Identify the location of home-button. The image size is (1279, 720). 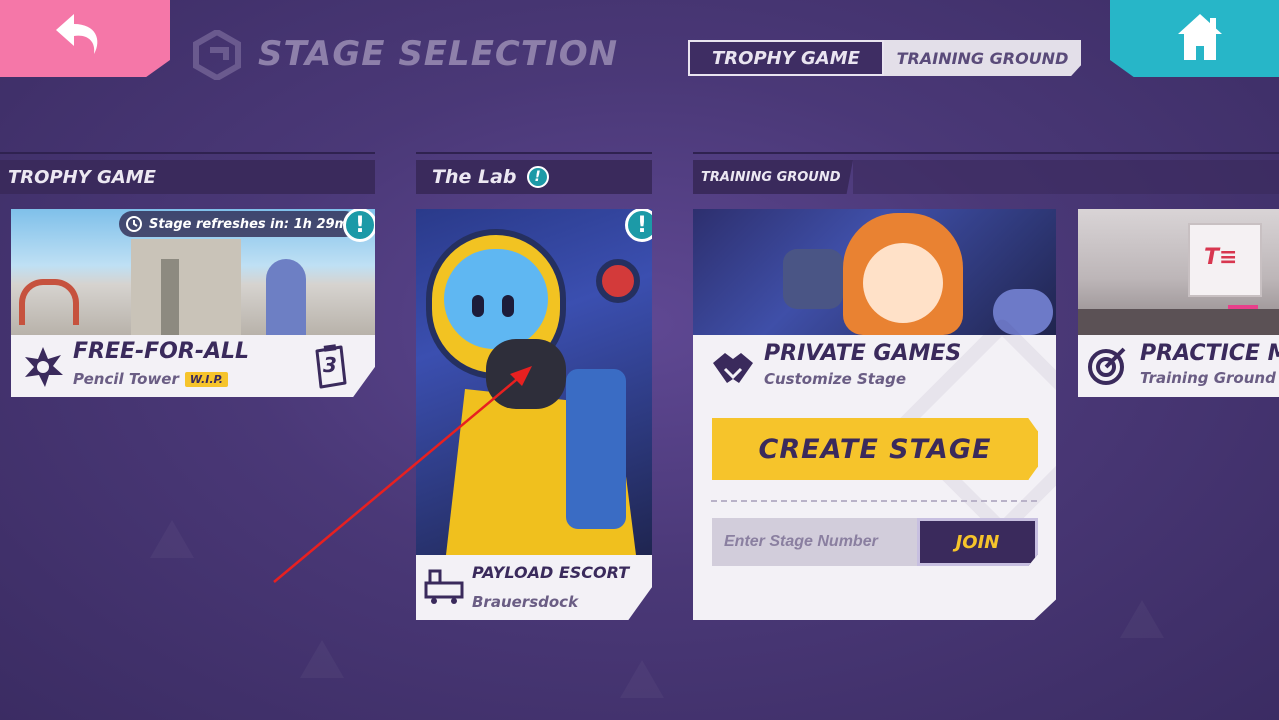
(1194, 38).